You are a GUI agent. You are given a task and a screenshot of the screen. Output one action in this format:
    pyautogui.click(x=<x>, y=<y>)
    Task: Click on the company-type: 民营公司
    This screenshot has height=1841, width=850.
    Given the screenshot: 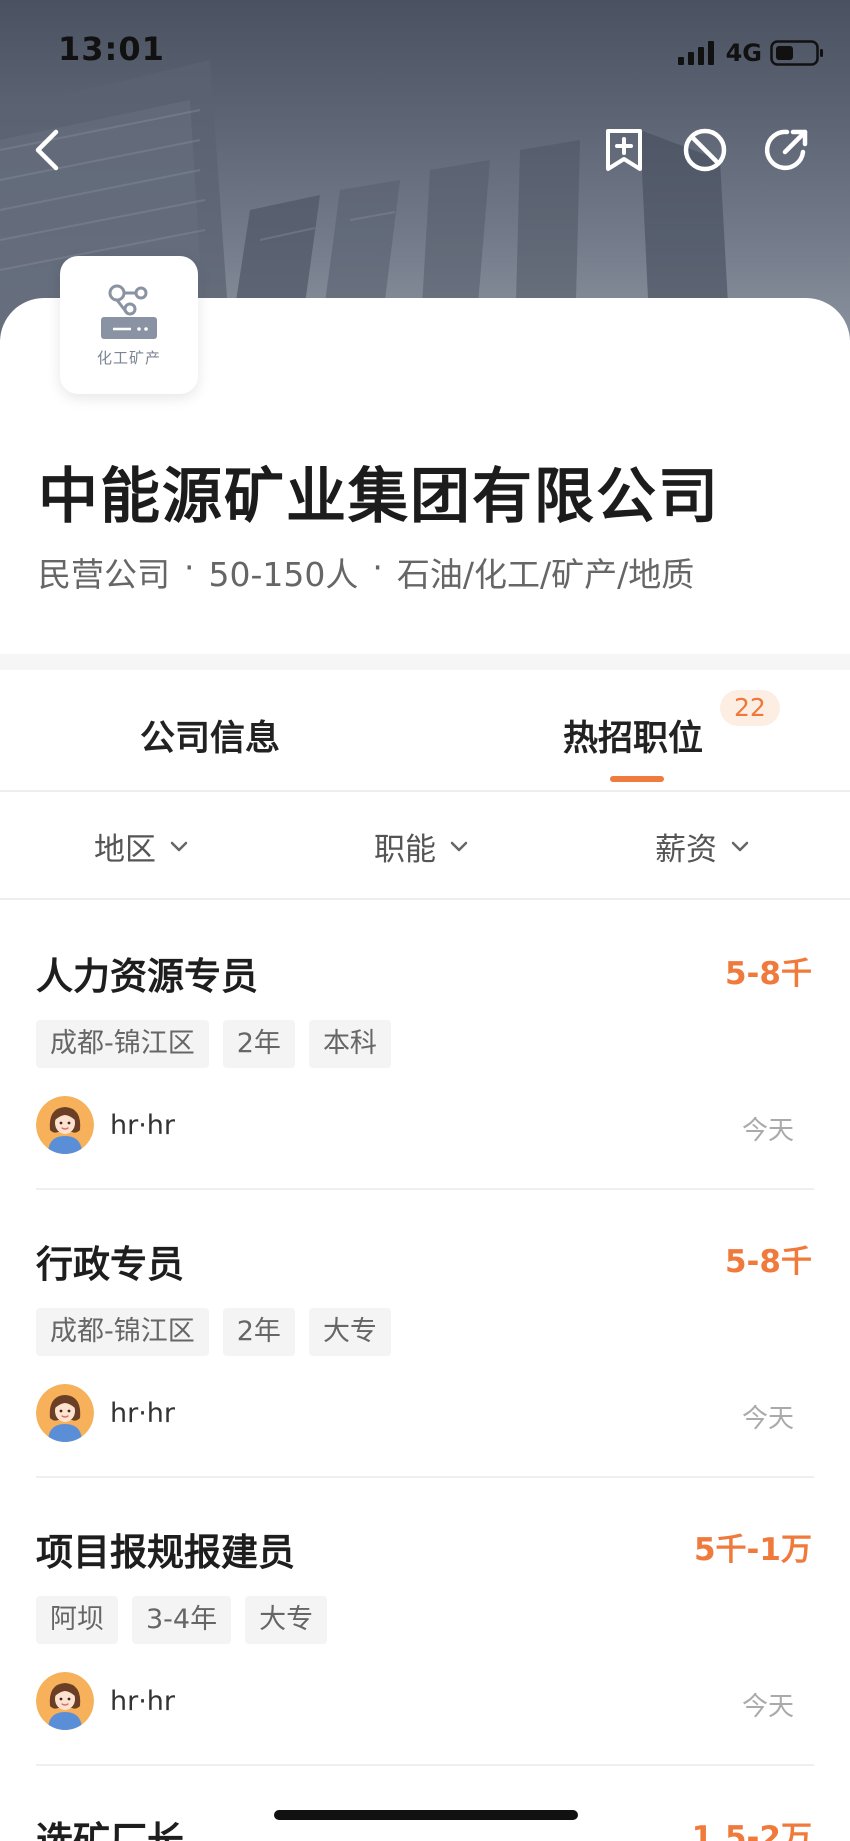 What is the action you would take?
    pyautogui.click(x=104, y=574)
    